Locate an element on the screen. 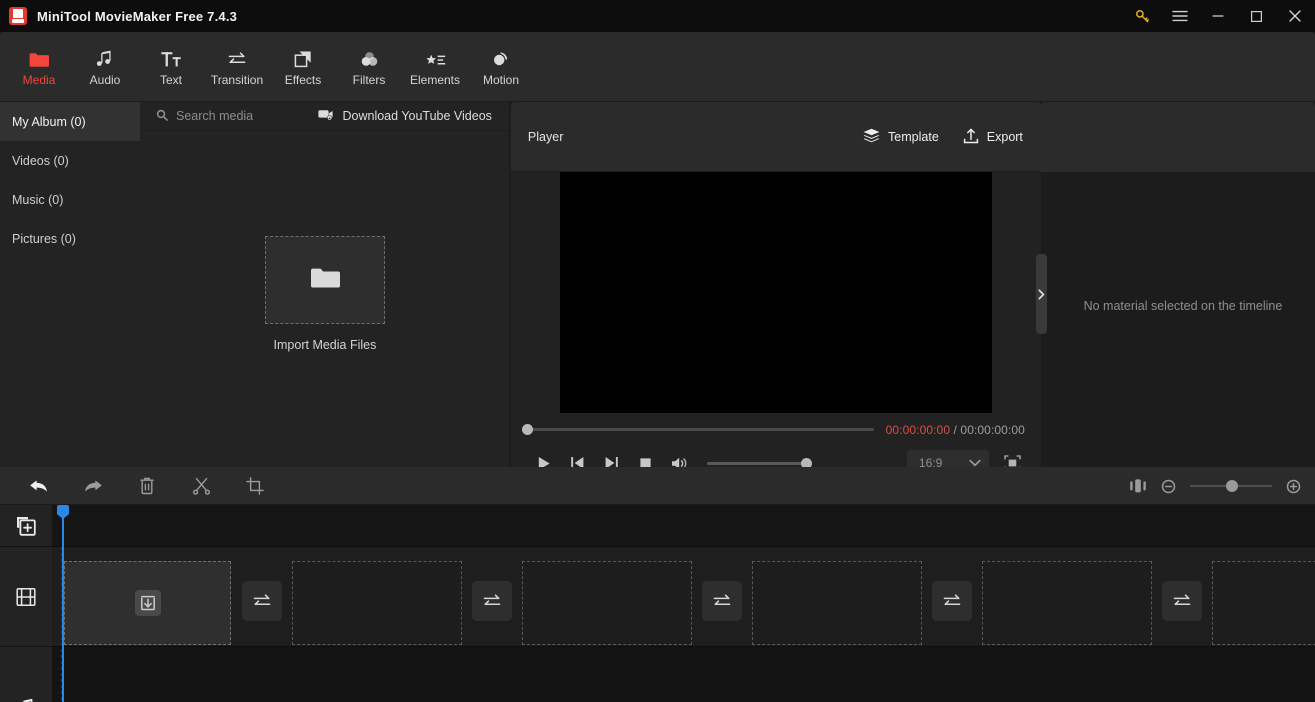  title-bar: MiniTool MovieMaker Free 7.4.3 is located at coordinates (657, 16).